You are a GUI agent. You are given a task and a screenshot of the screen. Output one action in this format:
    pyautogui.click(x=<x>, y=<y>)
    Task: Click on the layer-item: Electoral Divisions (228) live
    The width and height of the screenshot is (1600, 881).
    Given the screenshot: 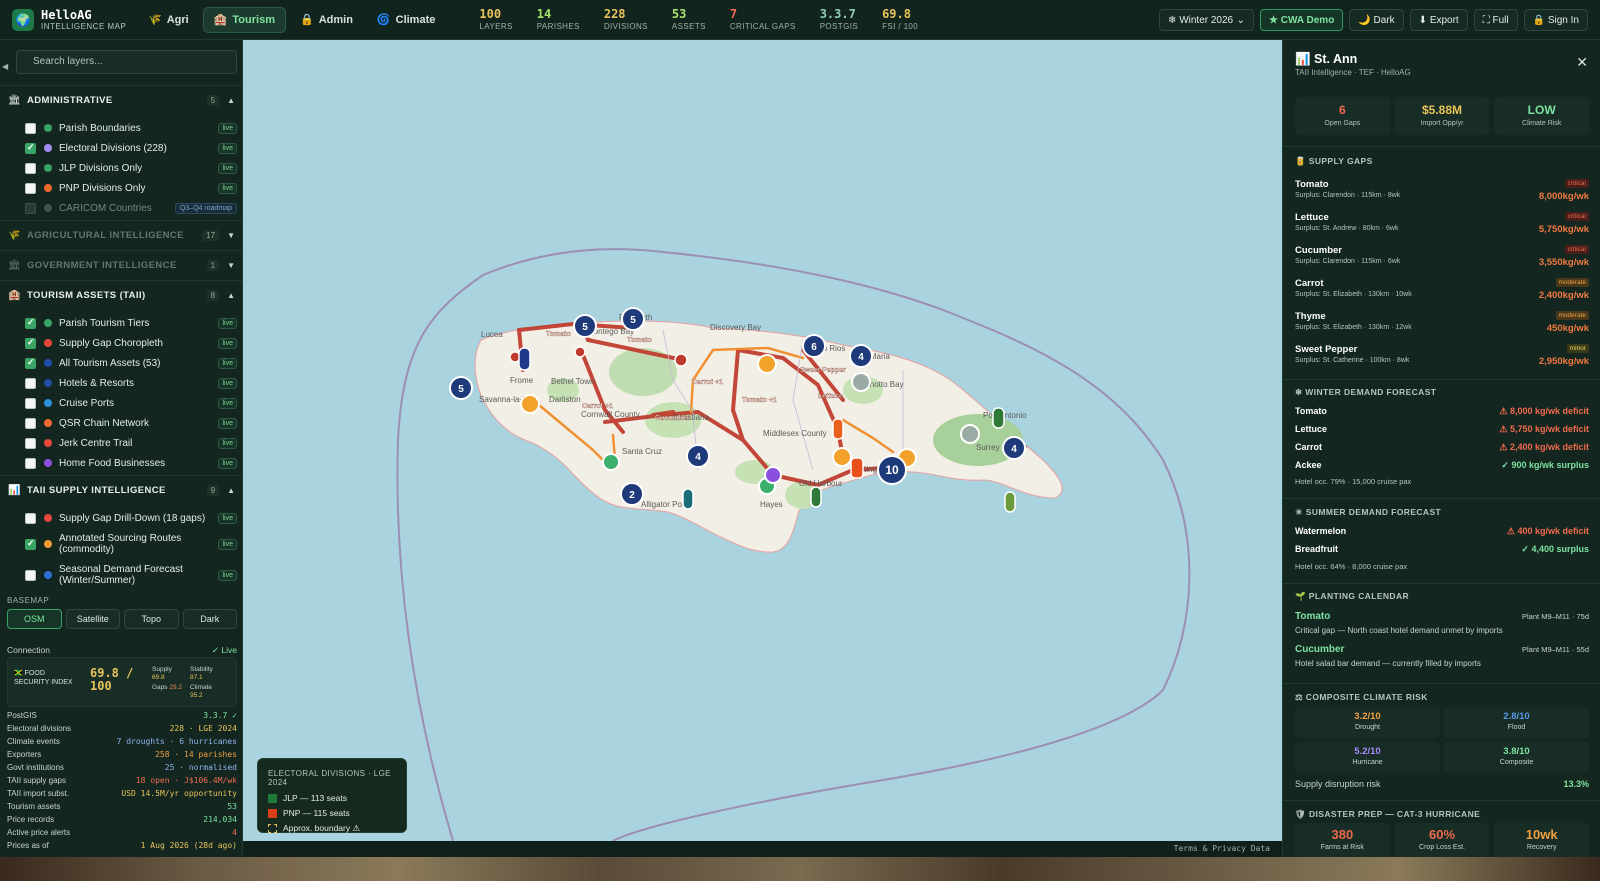 What is the action you would take?
    pyautogui.click(x=131, y=148)
    